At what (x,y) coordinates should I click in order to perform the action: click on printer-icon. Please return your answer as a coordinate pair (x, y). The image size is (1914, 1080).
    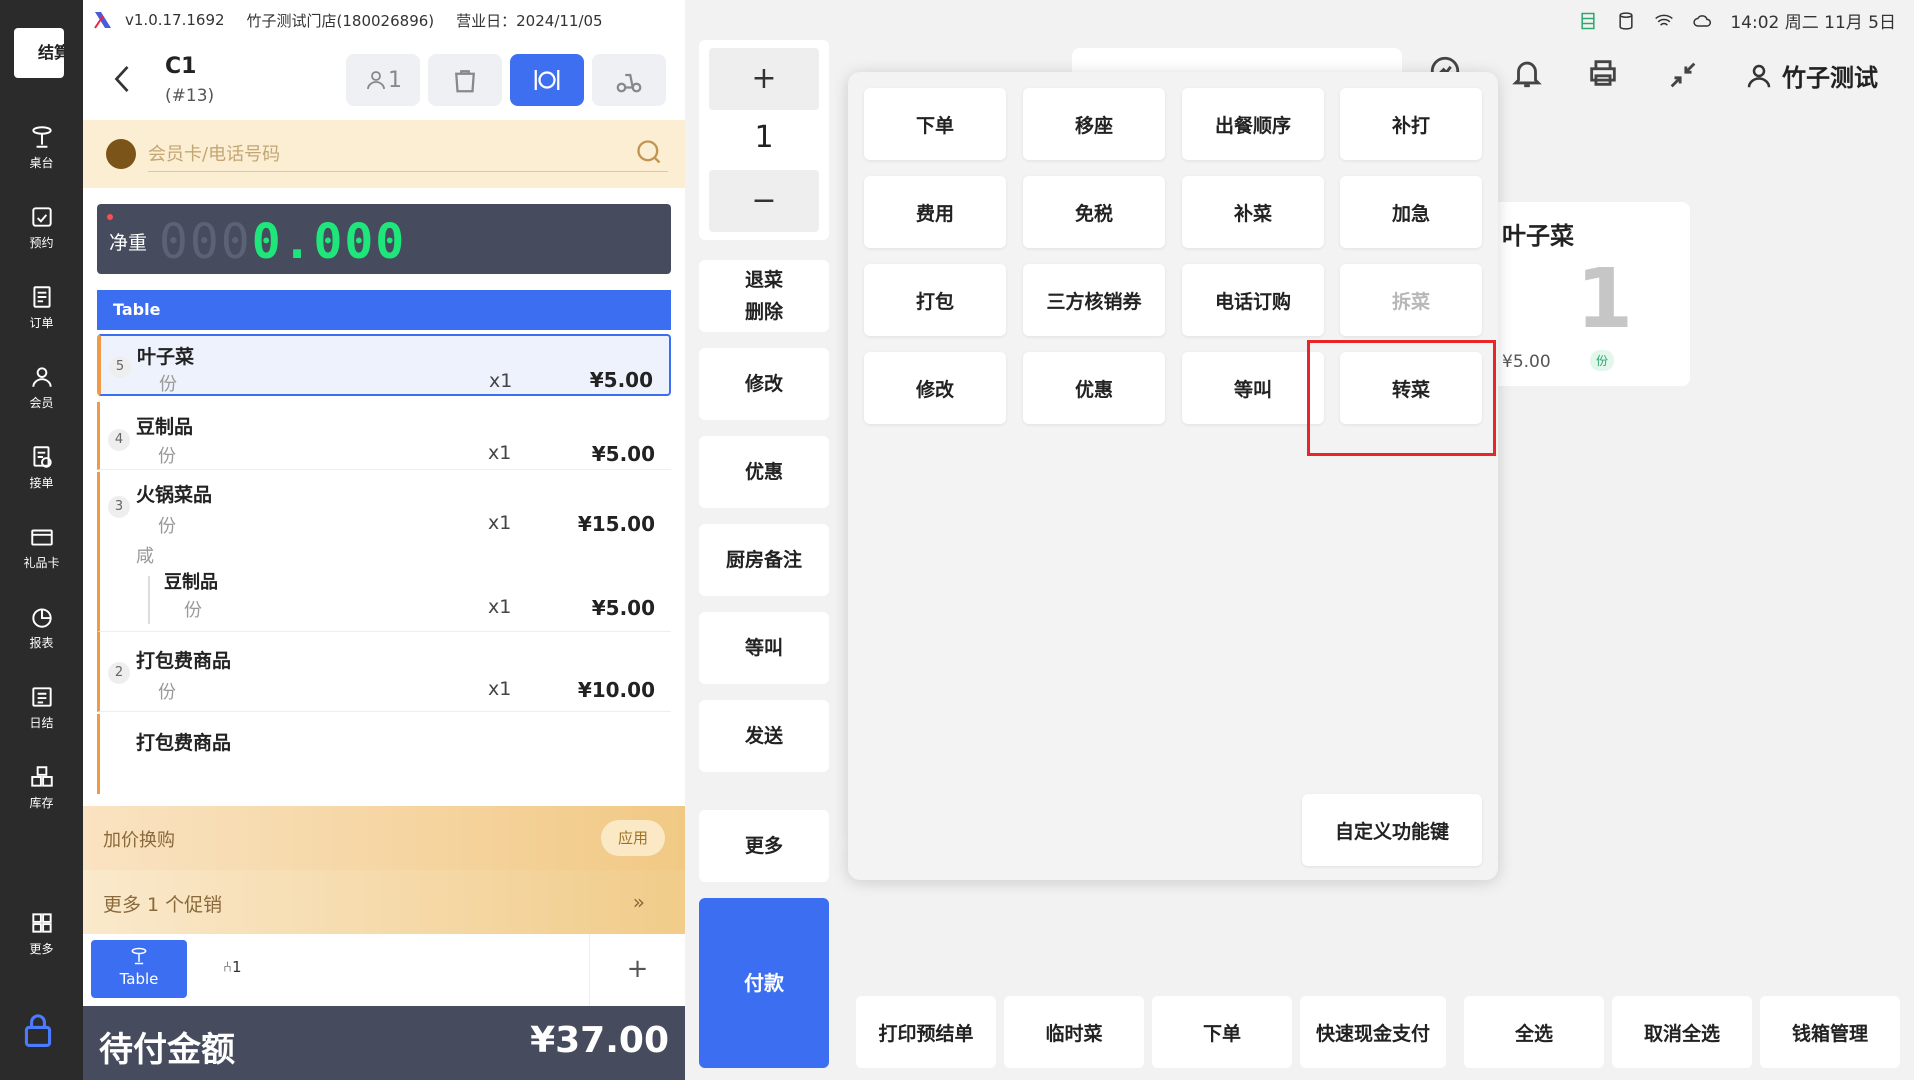
    Looking at the image, I should click on (1606, 76).